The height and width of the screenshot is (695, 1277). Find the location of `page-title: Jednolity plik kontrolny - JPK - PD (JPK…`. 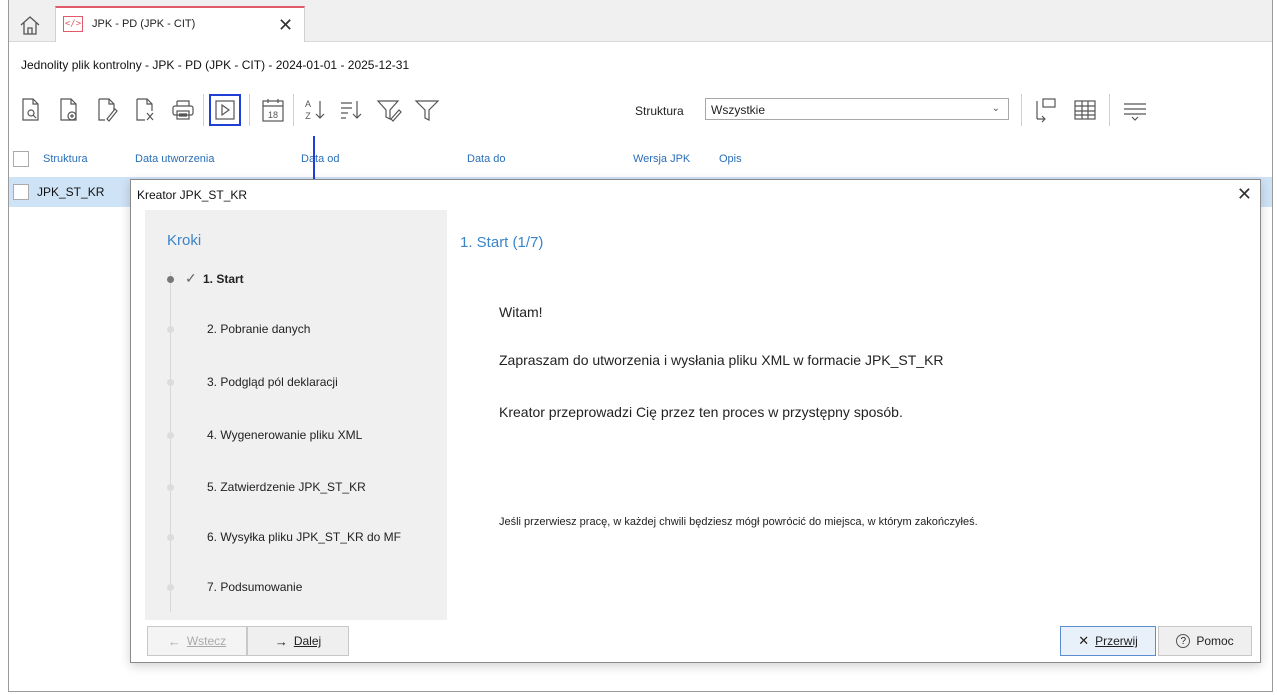

page-title: Jednolity plik kontrolny - JPK - PD (JPK… is located at coordinates (215, 65).